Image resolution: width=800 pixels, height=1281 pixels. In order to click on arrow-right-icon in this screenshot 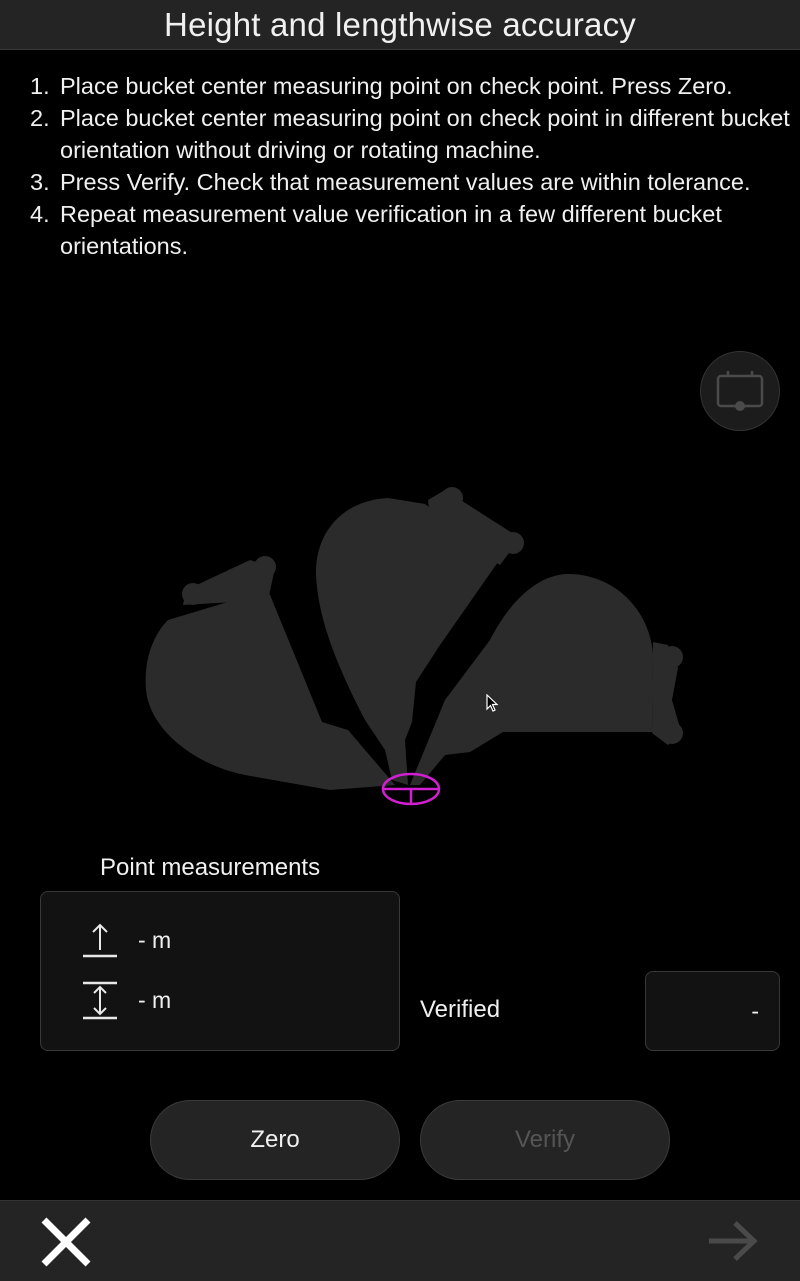, I will do `click(733, 1241)`.